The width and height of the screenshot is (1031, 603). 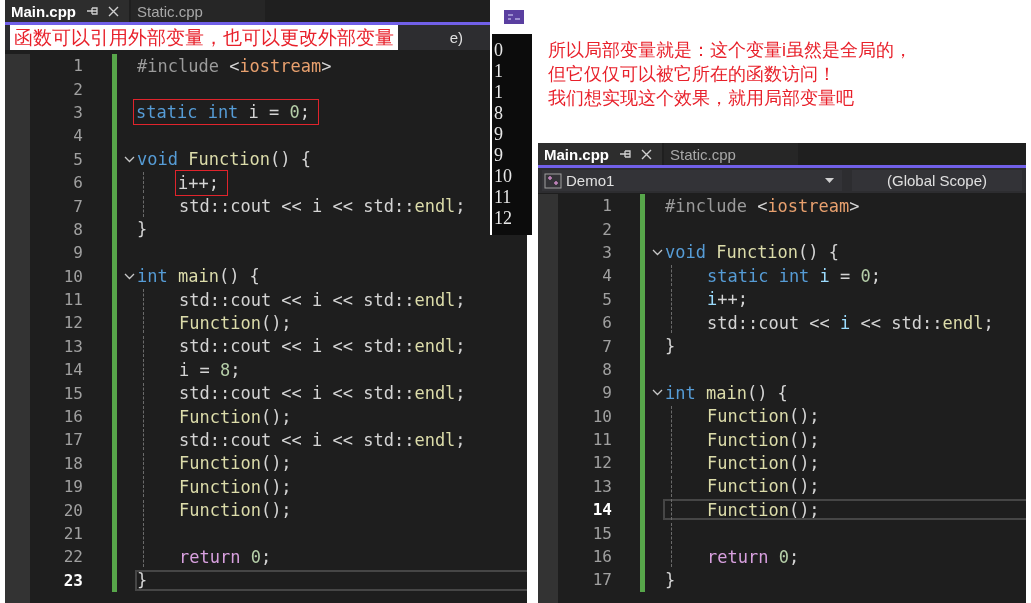 What do you see at coordinates (553, 180) in the screenshot?
I see `project-icon` at bounding box center [553, 180].